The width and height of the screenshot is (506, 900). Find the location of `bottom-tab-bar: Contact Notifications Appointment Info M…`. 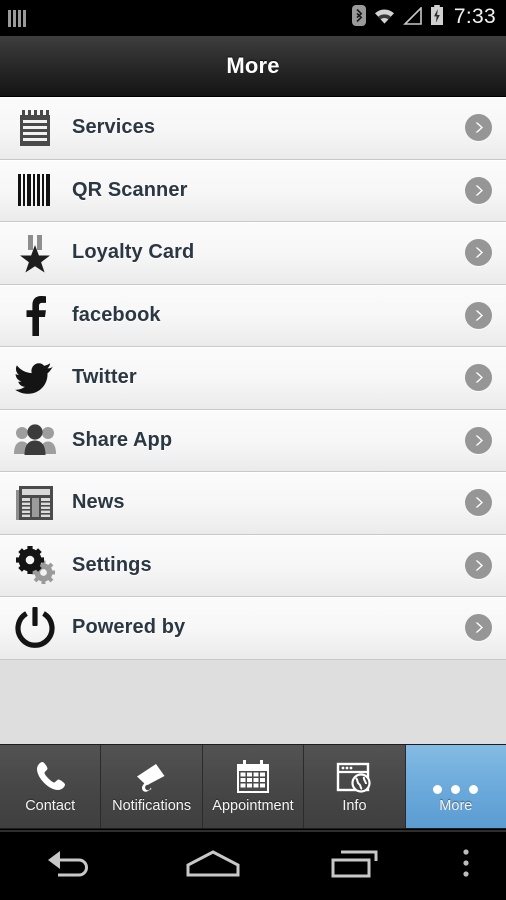

bottom-tab-bar: Contact Notifications Appointment Info M… is located at coordinates (253, 786).